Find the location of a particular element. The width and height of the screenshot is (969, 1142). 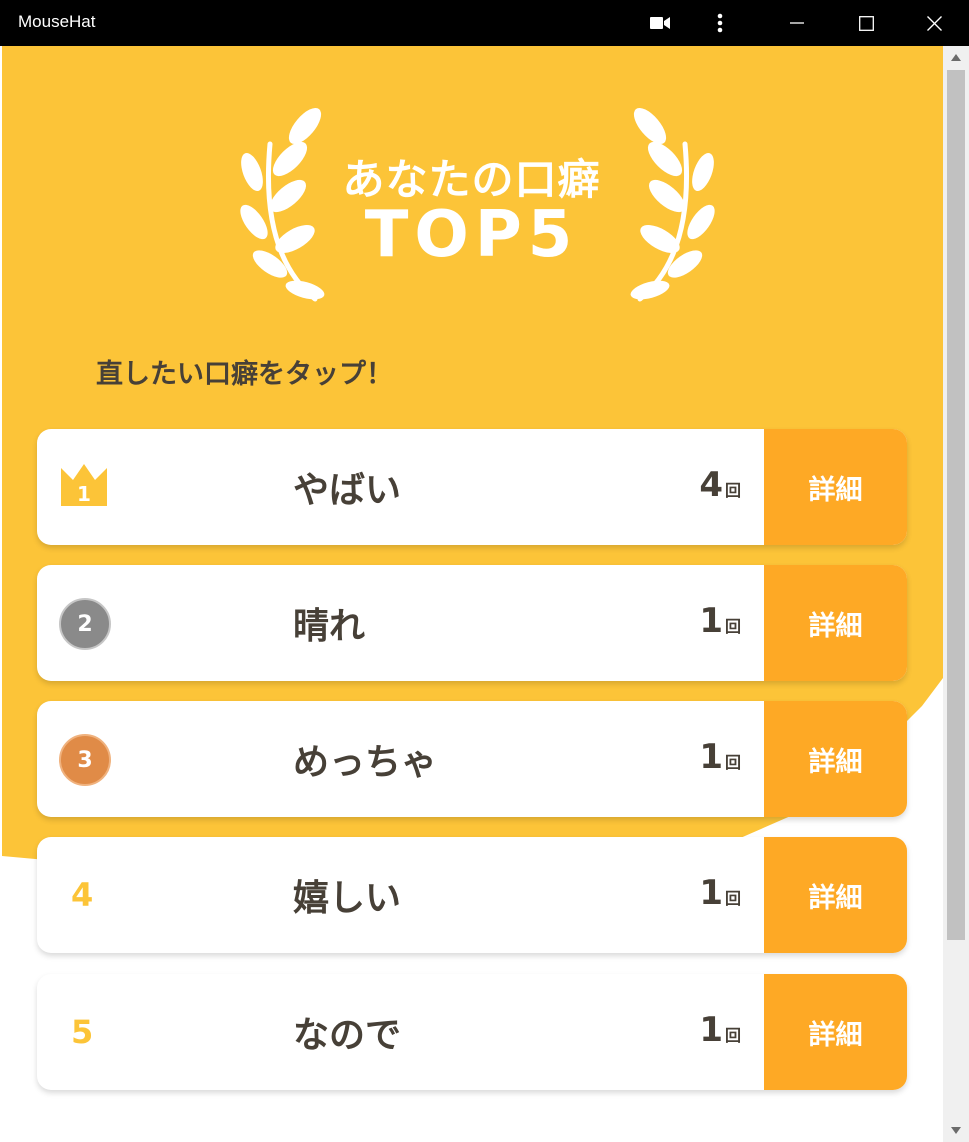

phrase-text: なので is located at coordinates (347, 1035).